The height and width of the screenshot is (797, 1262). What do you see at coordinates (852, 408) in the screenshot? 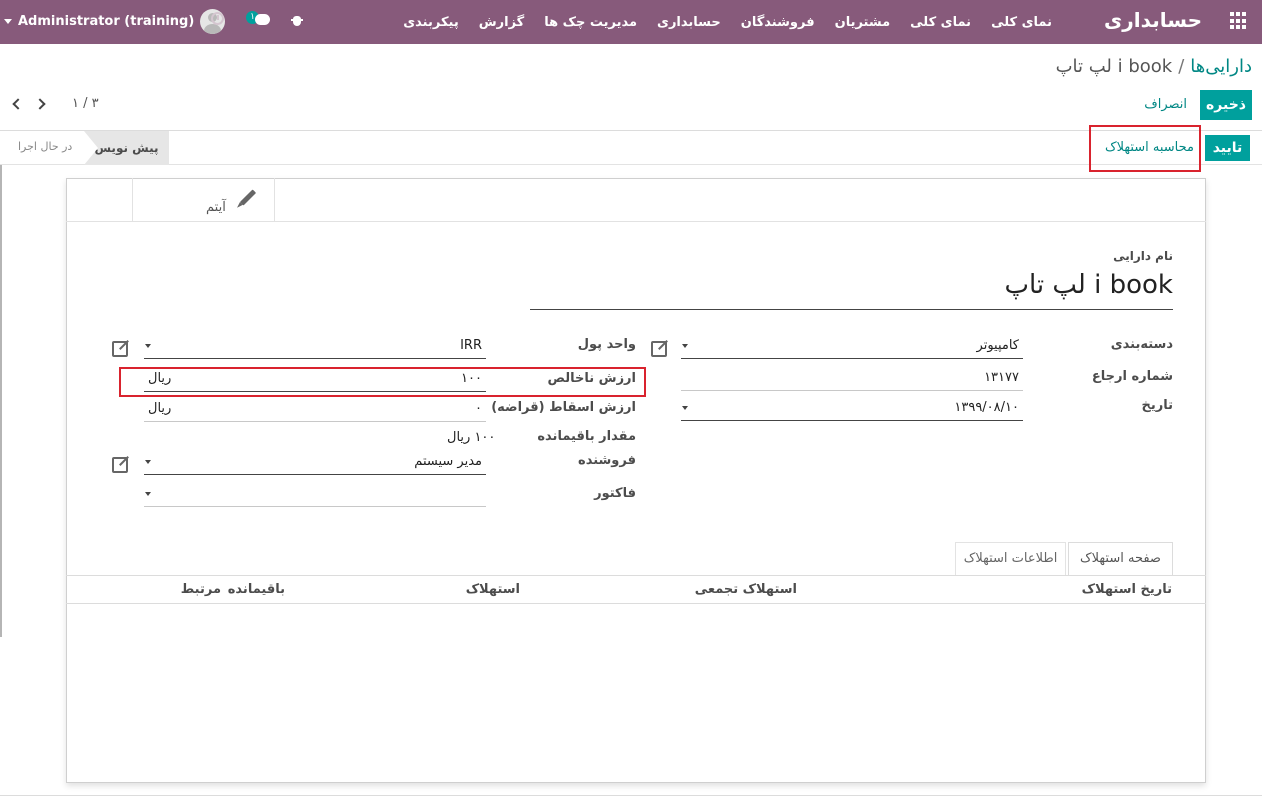
I see `date-field: ۱۳۹۹/۰۸/۱۰` at bounding box center [852, 408].